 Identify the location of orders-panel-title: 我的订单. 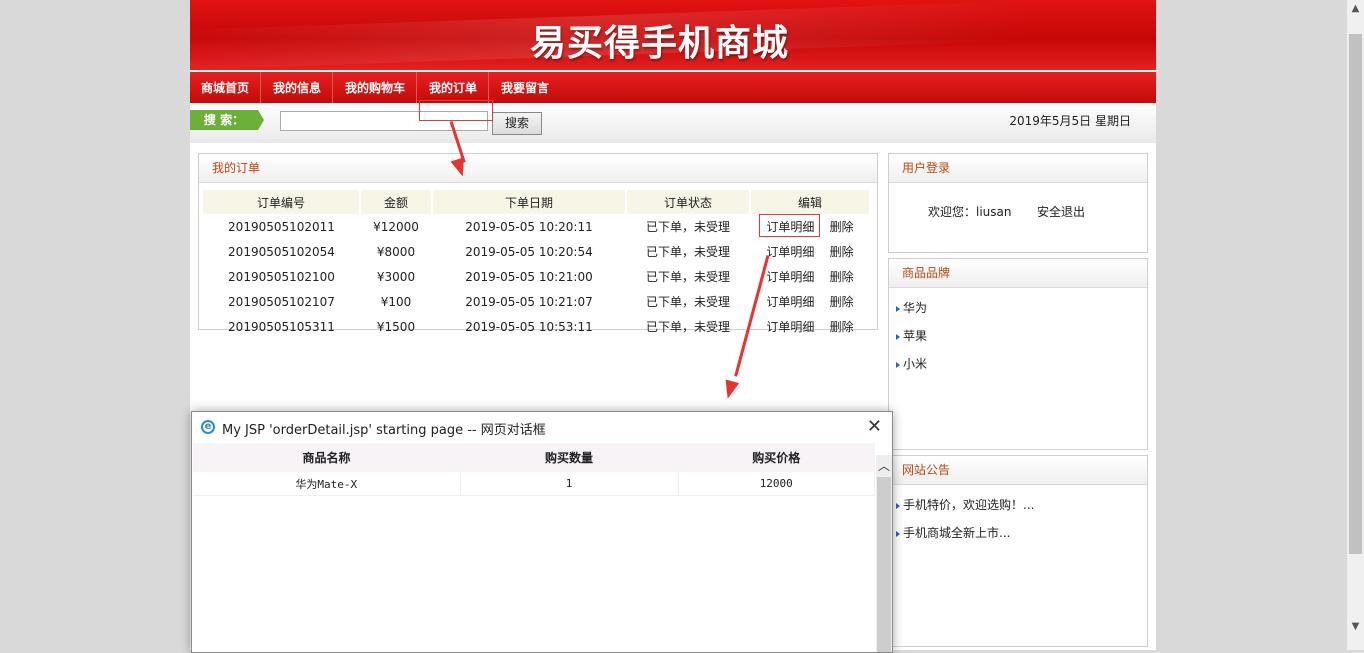
(538, 168).